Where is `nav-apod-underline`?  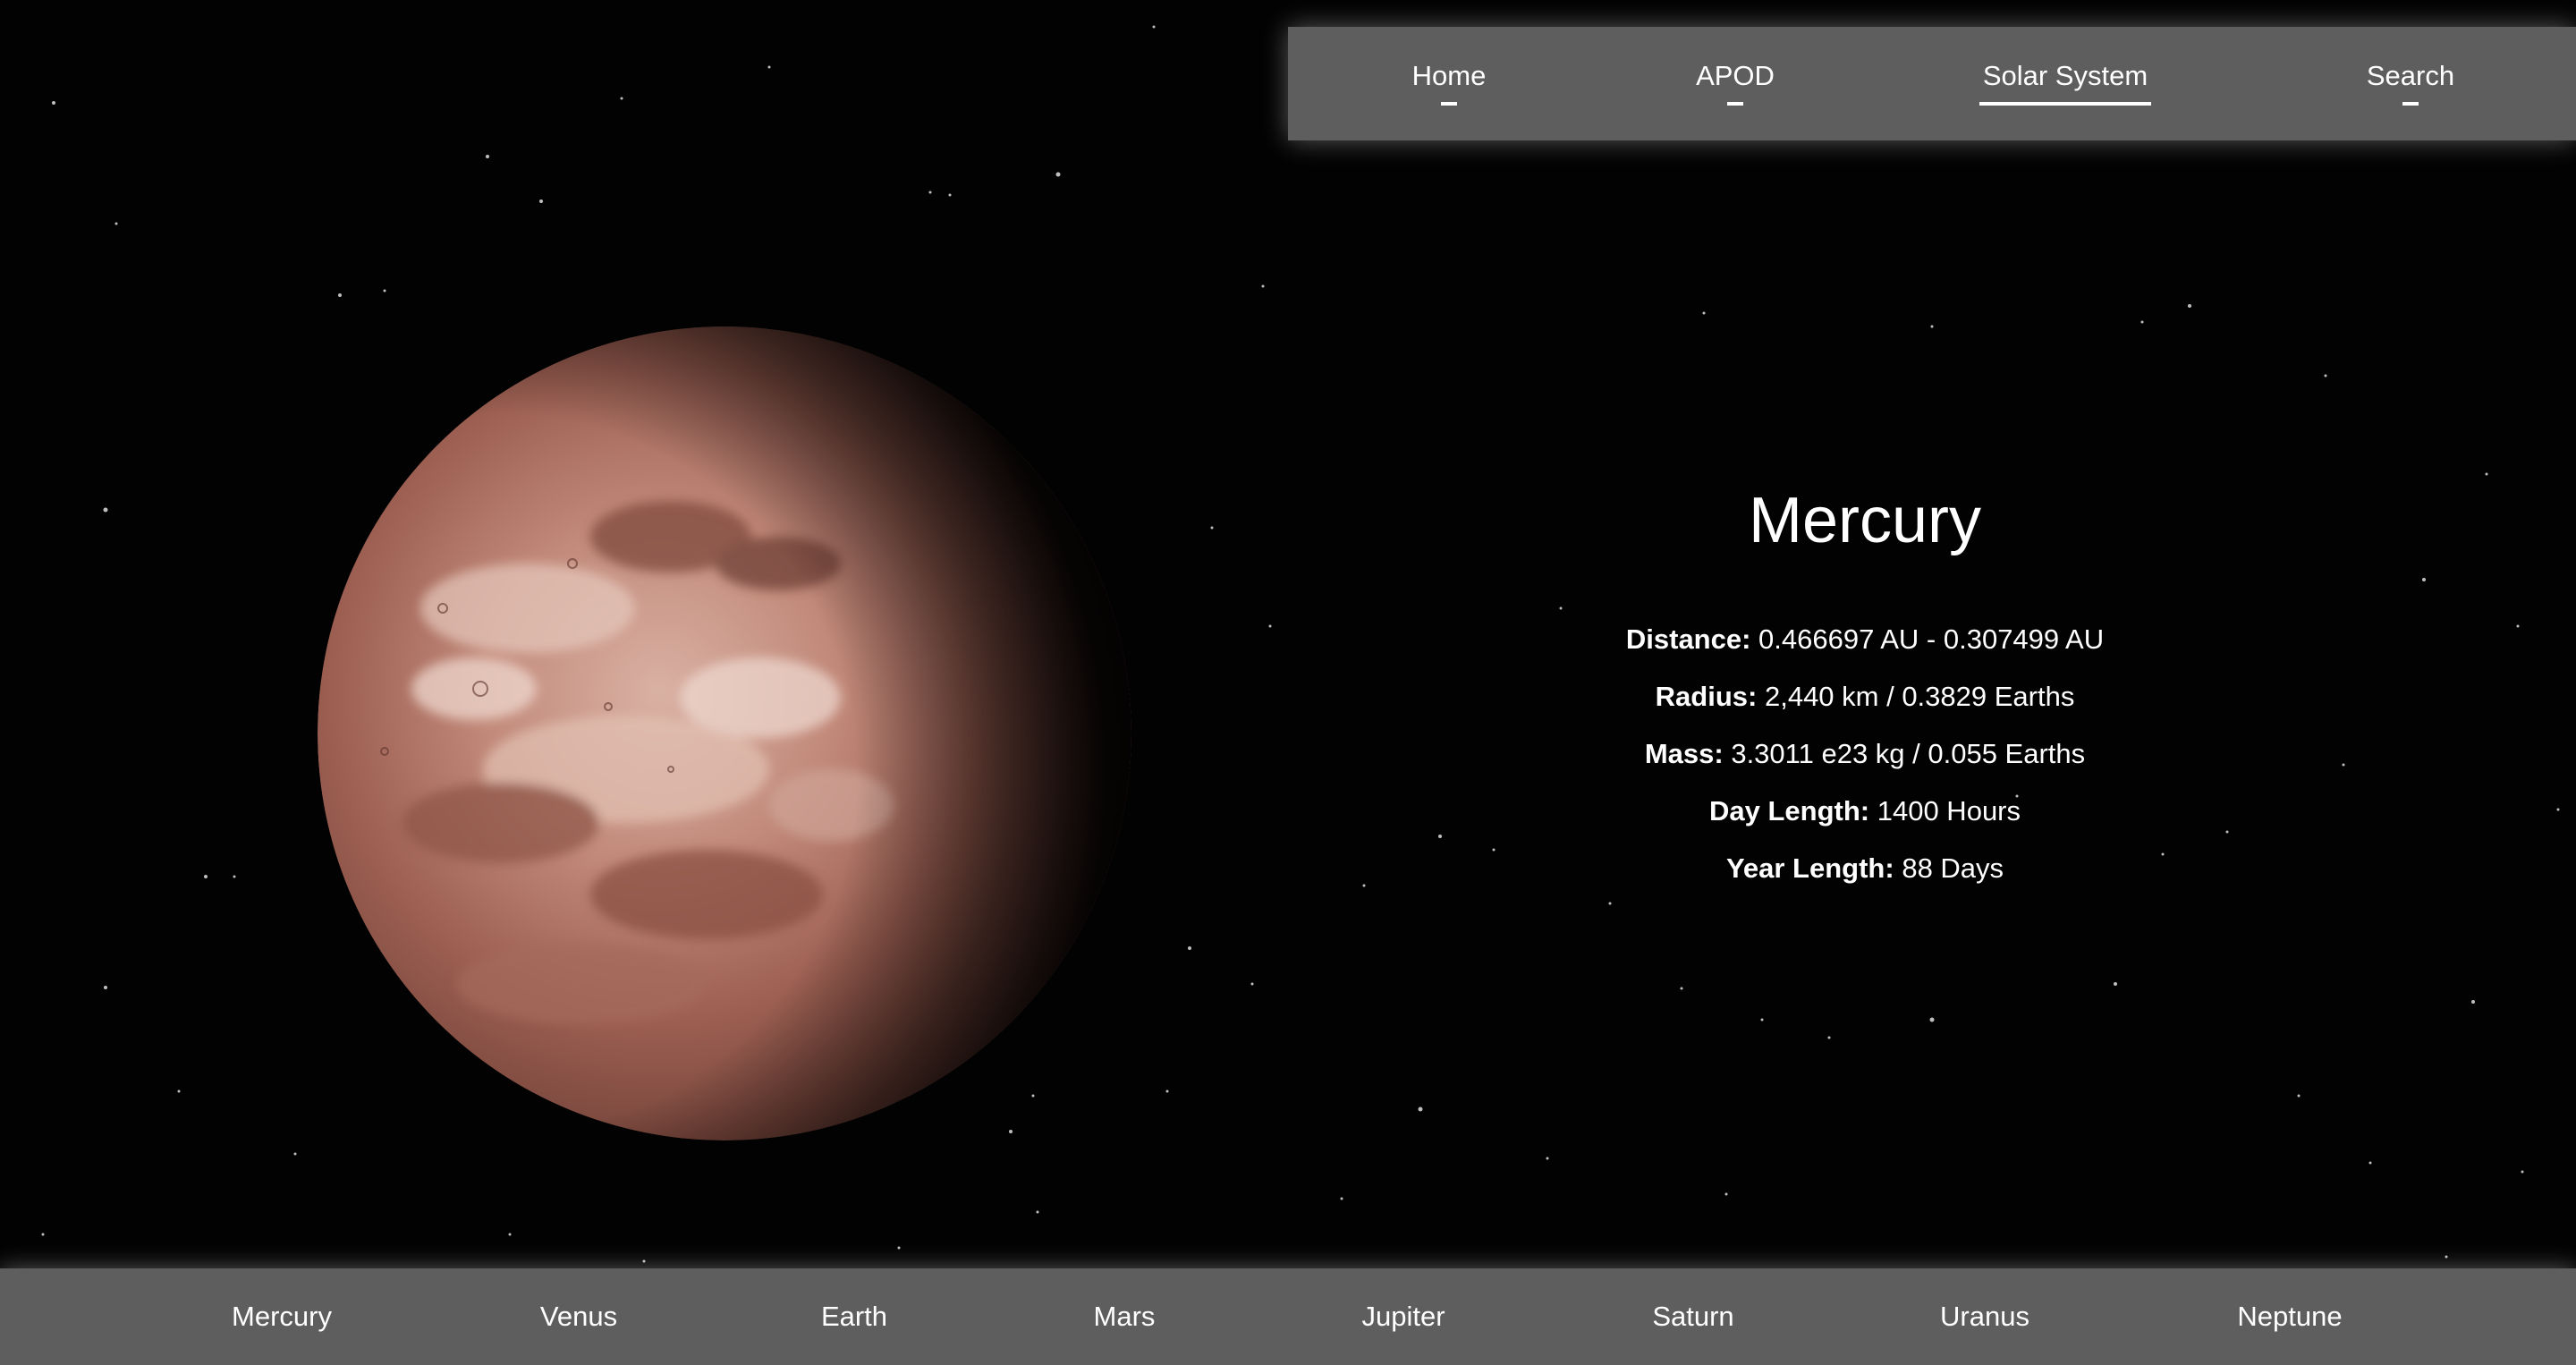 nav-apod-underline is located at coordinates (1735, 104).